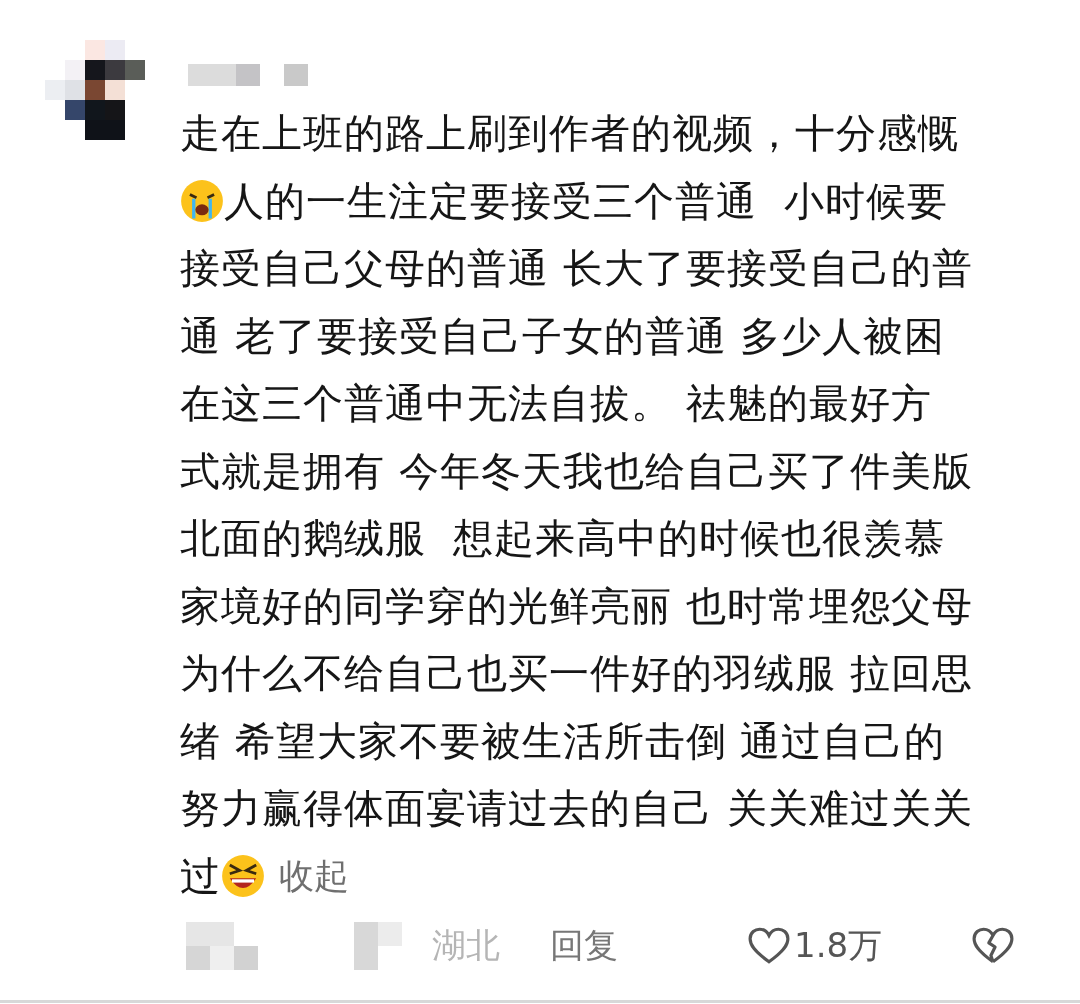 This screenshot has width=1080, height=1004. I want to click on comment-text: 接受自己父母的普通 长大了要接受自己的普, so click(576, 269).